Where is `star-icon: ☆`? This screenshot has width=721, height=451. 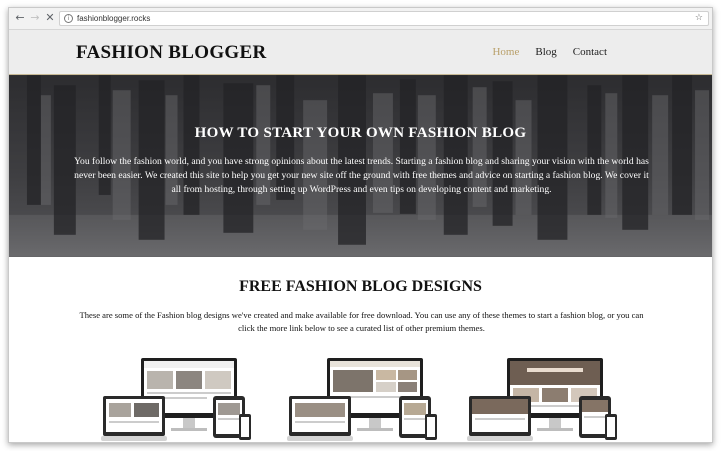
star-icon: ☆ is located at coordinates (699, 18).